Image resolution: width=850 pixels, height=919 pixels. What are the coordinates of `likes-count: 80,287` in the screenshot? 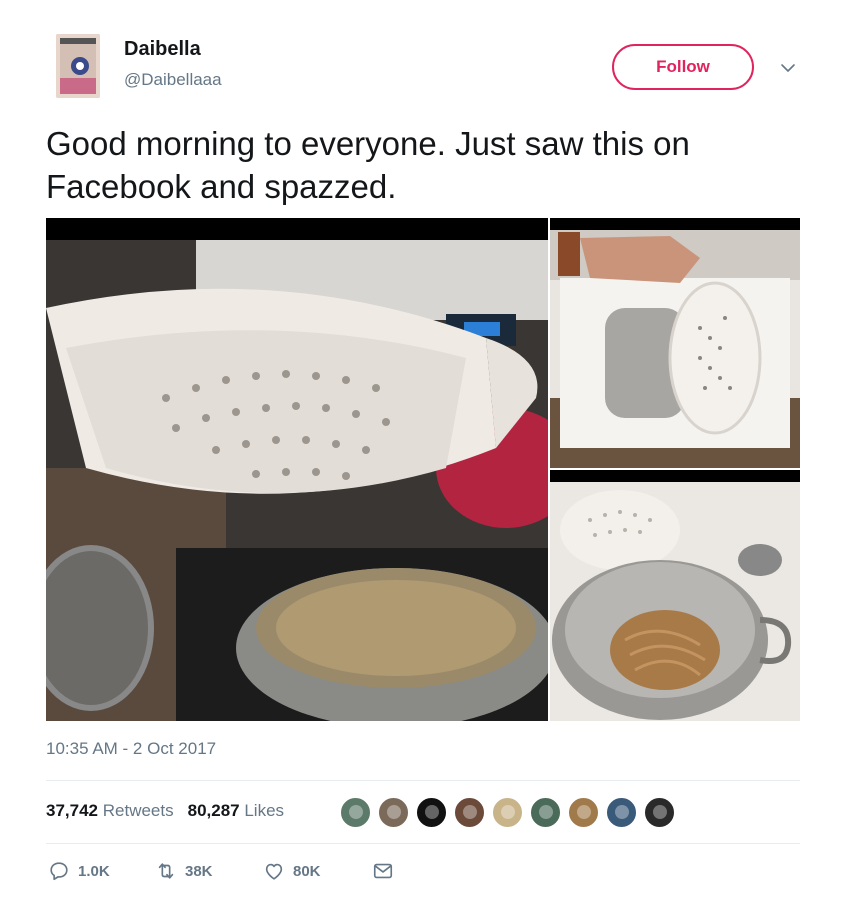 It's located at (213, 810).